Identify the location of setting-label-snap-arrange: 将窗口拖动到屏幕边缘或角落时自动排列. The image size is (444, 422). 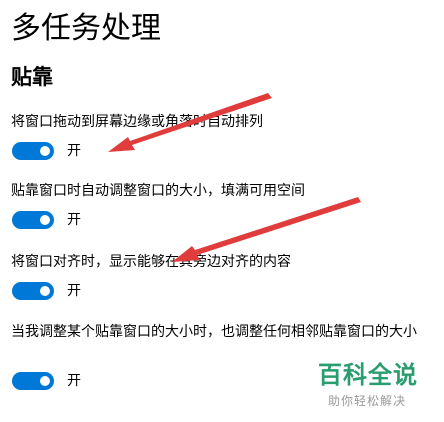
(137, 122).